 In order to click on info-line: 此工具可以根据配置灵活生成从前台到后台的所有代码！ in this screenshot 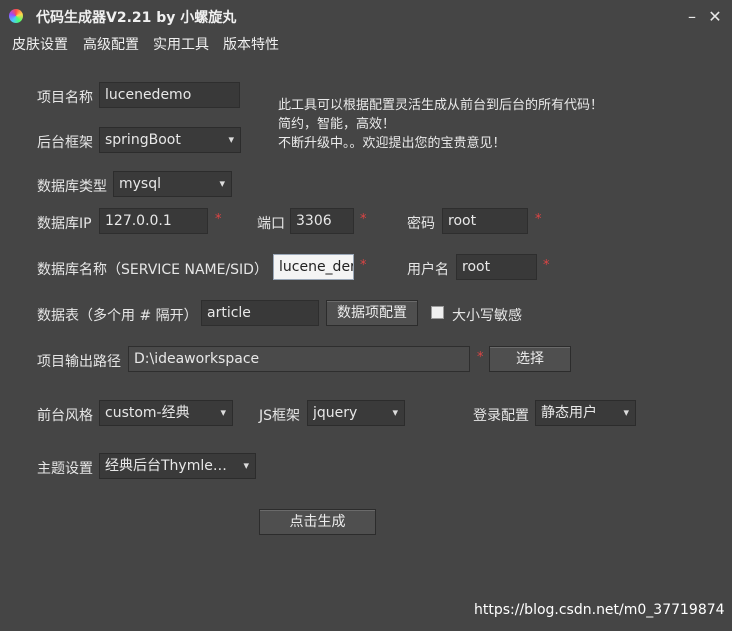, I will do `click(441, 105)`.